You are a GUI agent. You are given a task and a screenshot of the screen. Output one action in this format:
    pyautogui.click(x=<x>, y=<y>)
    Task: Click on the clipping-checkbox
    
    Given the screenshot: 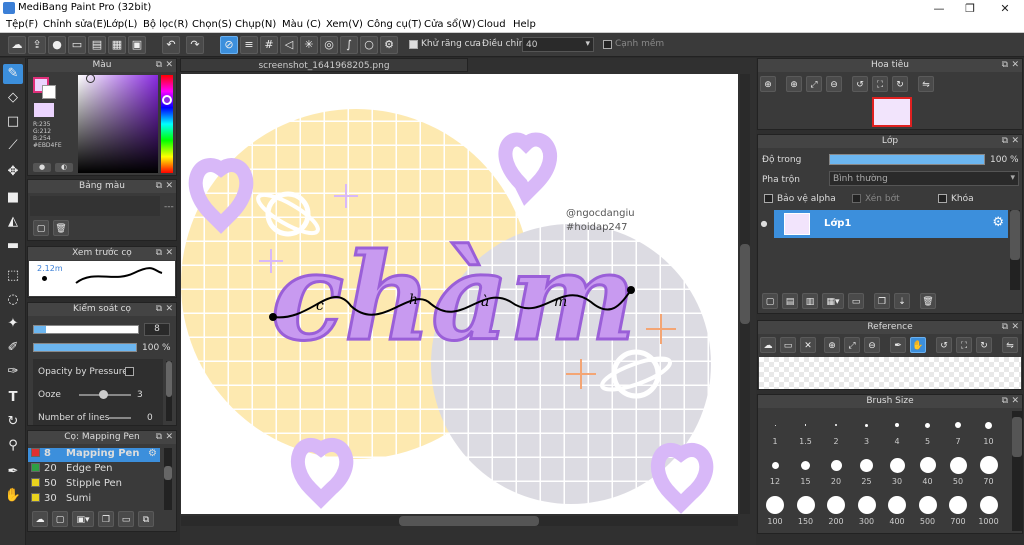 What is the action you would take?
    pyautogui.click(x=856, y=198)
    